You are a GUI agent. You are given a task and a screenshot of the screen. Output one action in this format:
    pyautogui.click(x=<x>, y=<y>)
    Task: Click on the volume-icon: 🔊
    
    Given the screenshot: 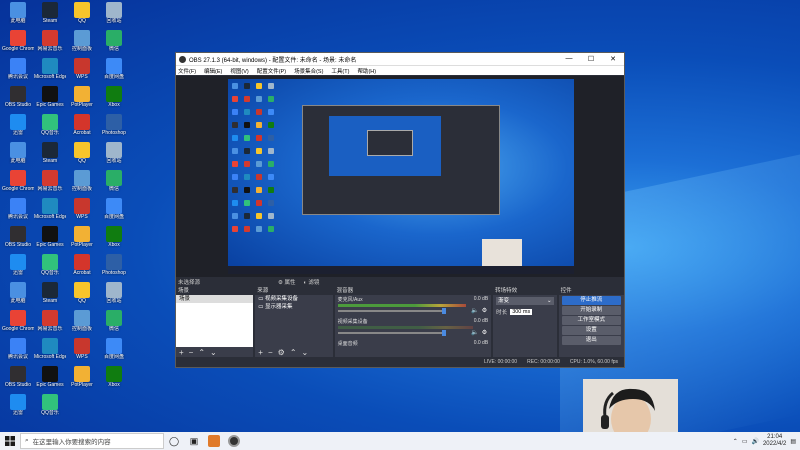 What is the action you would take?
    pyautogui.click(x=754, y=441)
    